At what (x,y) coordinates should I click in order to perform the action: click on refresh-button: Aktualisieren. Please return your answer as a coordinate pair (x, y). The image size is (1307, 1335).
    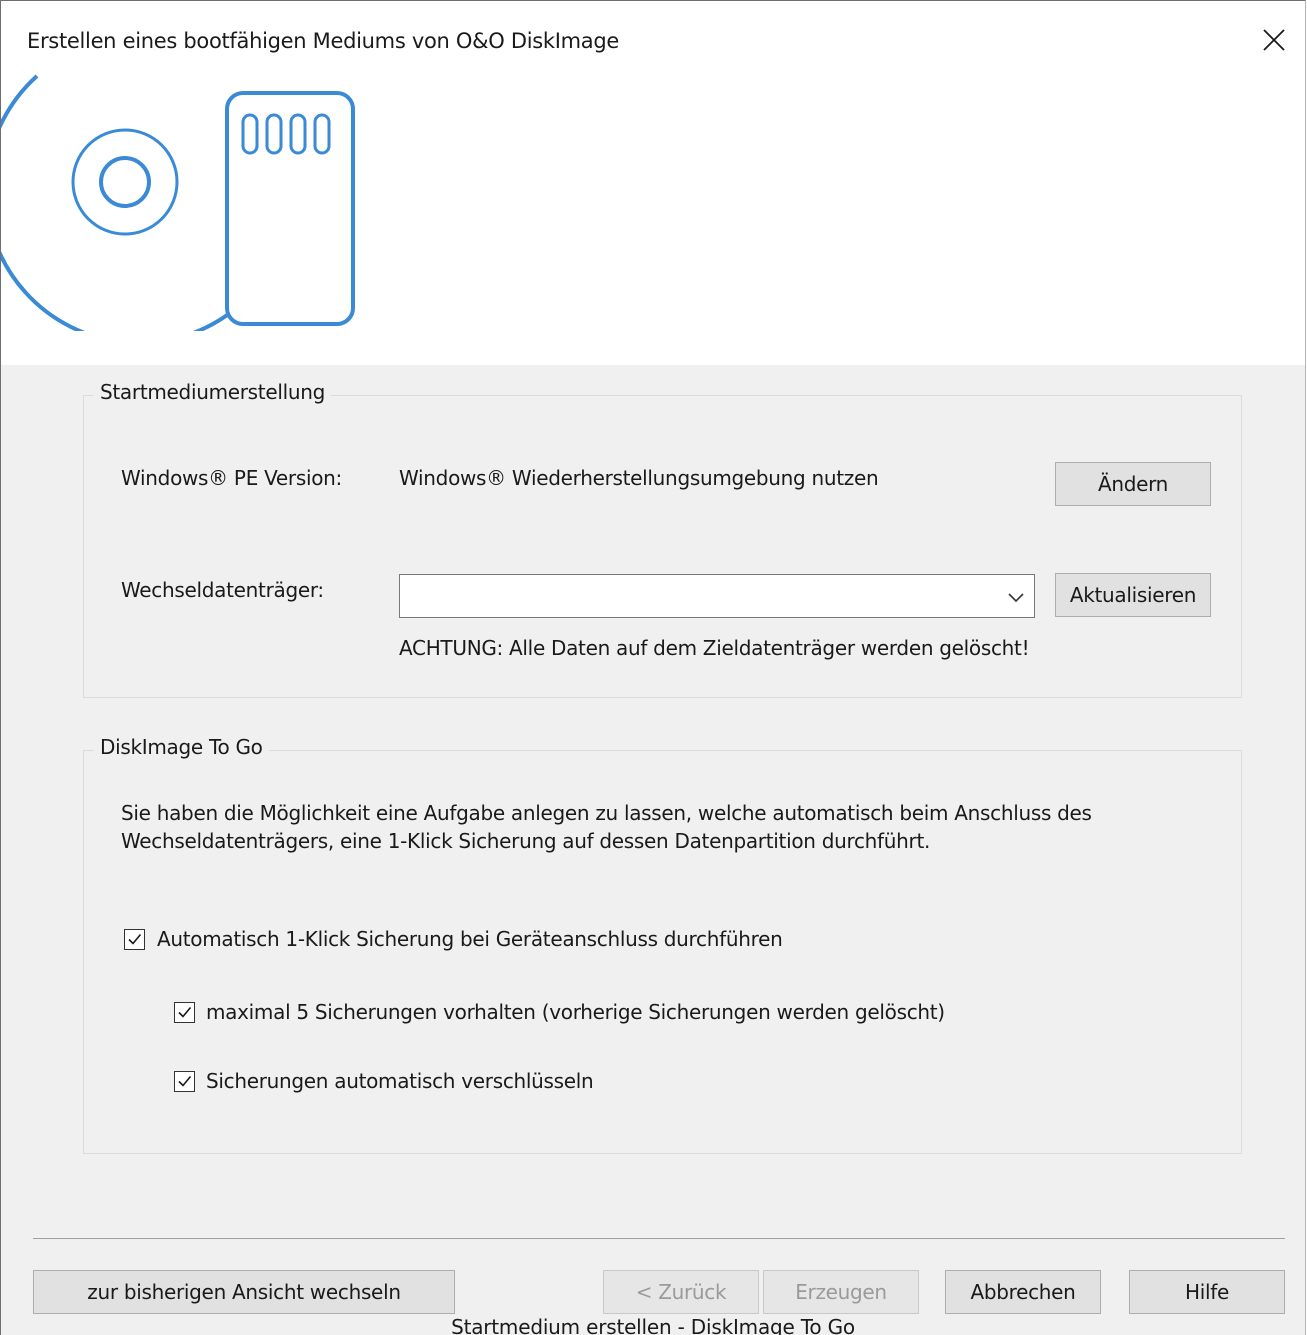
    Looking at the image, I should click on (1133, 595).